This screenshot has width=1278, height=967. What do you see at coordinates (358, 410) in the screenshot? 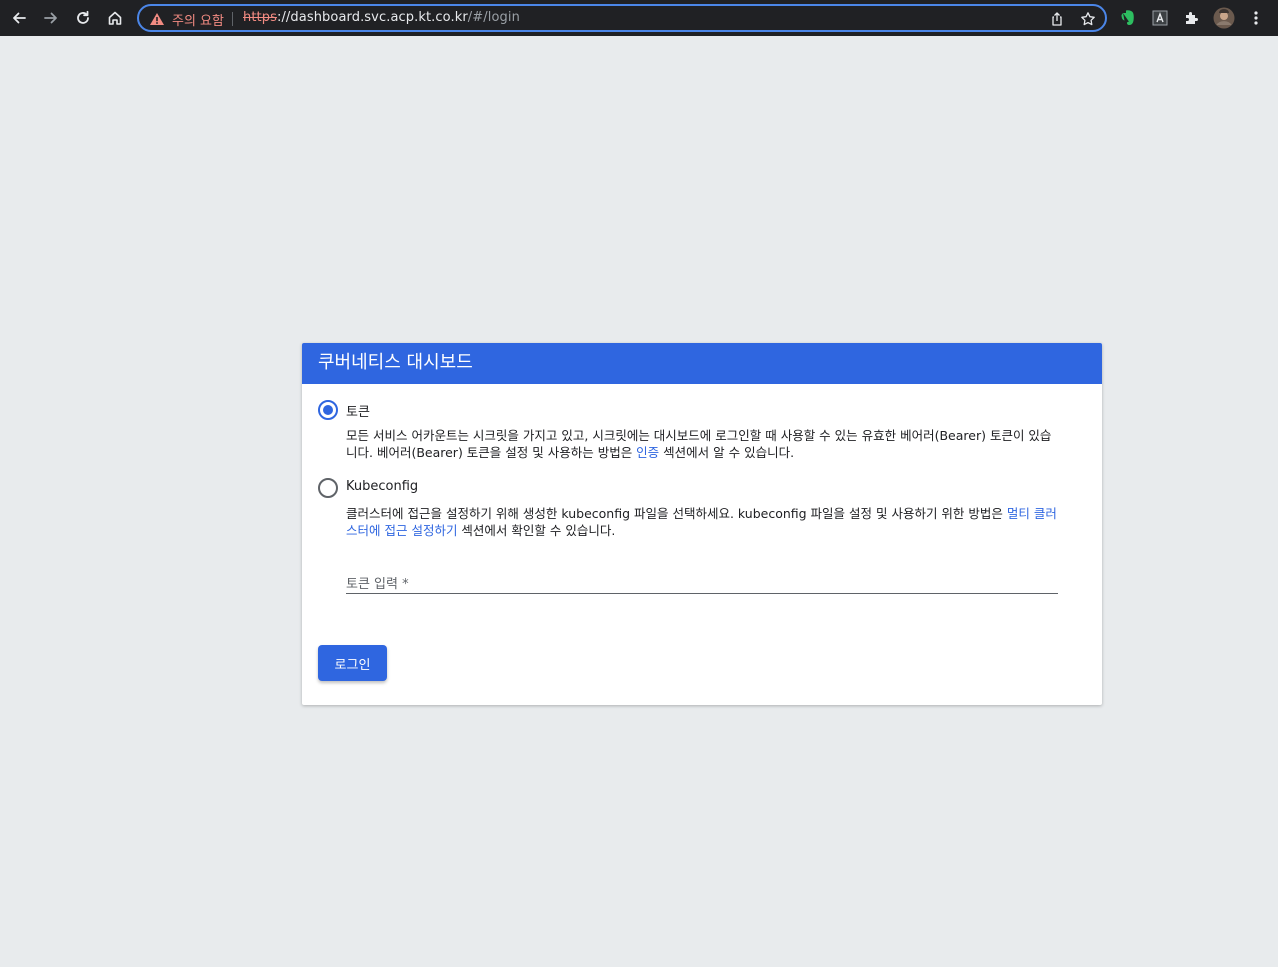
I see `token-label: 토큰` at bounding box center [358, 410].